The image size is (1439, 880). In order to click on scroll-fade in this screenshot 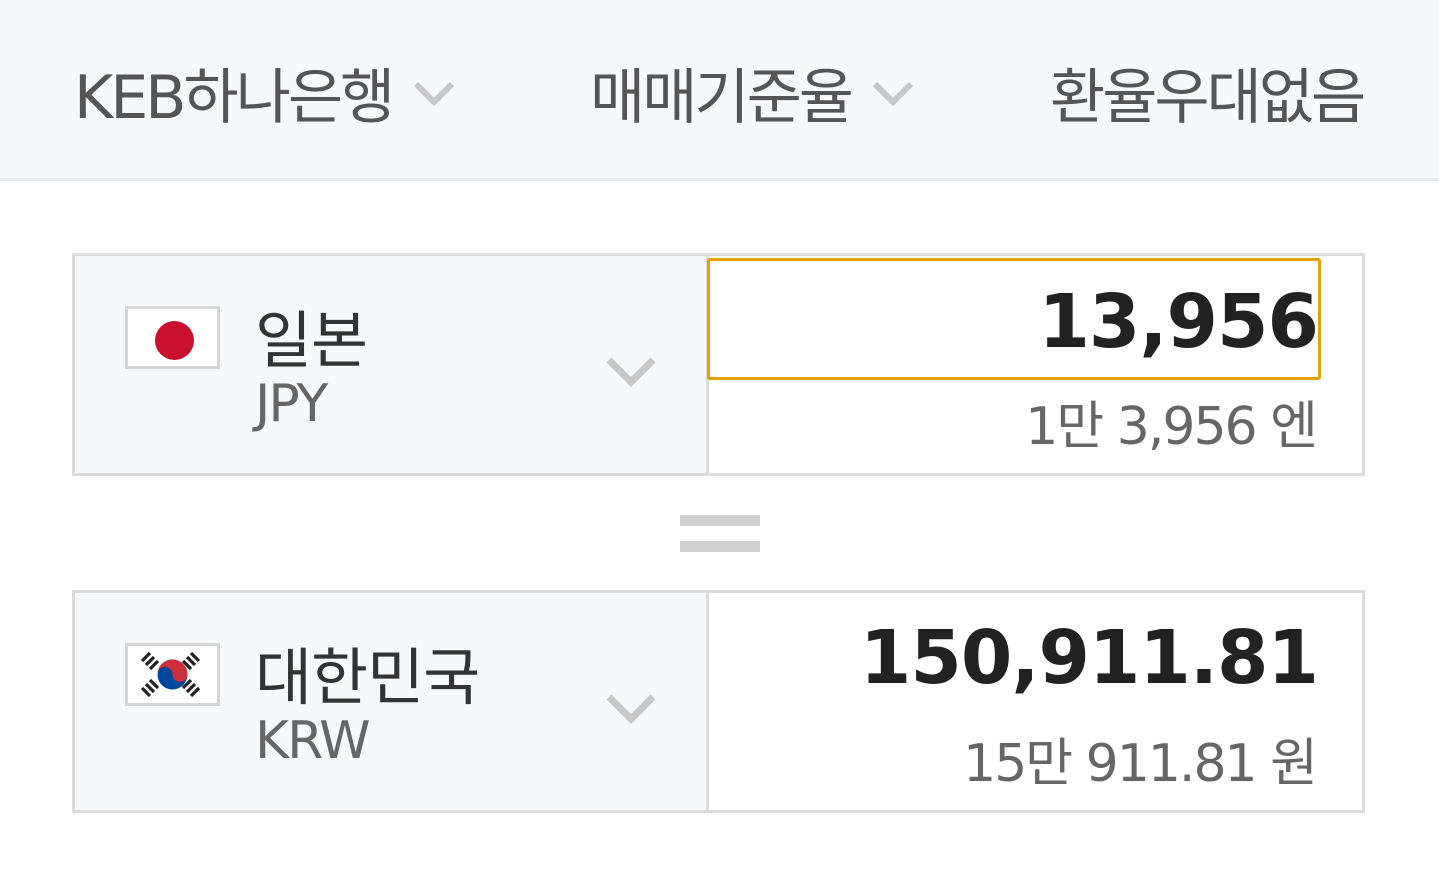, I will do `click(1409, 89)`.